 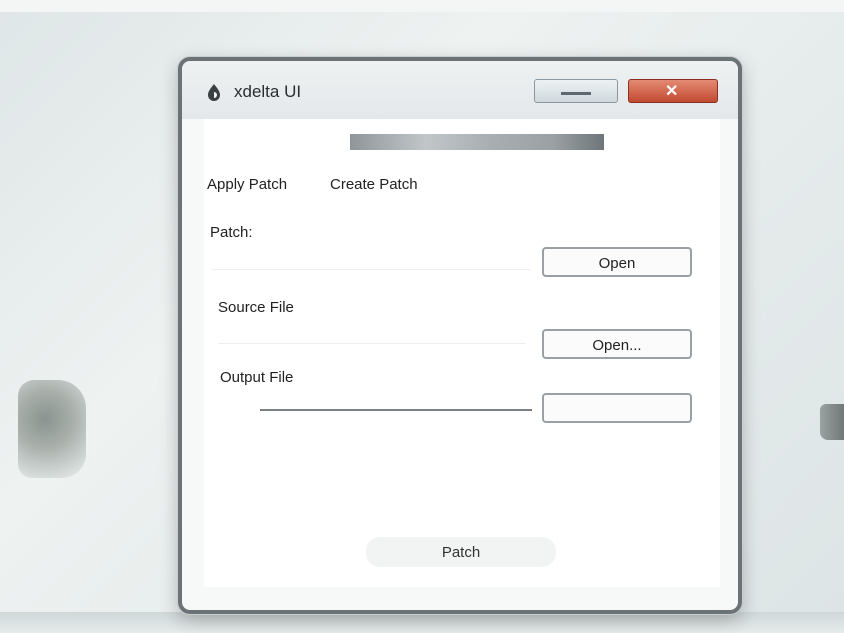 I want to click on patch-label: Patch:, so click(x=231, y=232).